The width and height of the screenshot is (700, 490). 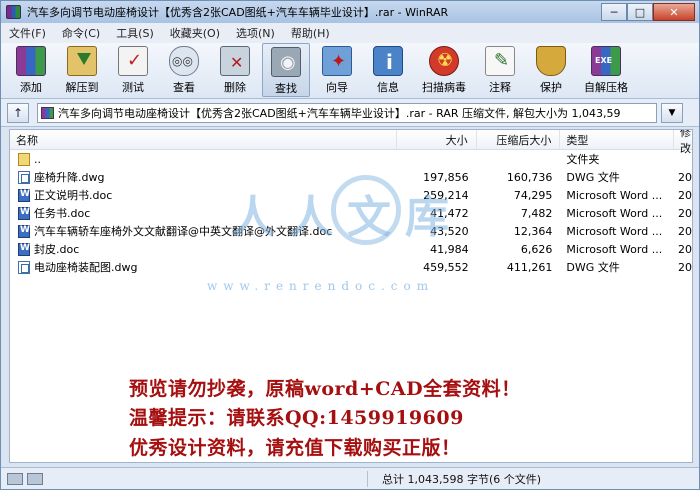 I want to click on toolbar: 添加 解压到 测试 查看 删除 查找 向导 信息, so click(x=350, y=71).